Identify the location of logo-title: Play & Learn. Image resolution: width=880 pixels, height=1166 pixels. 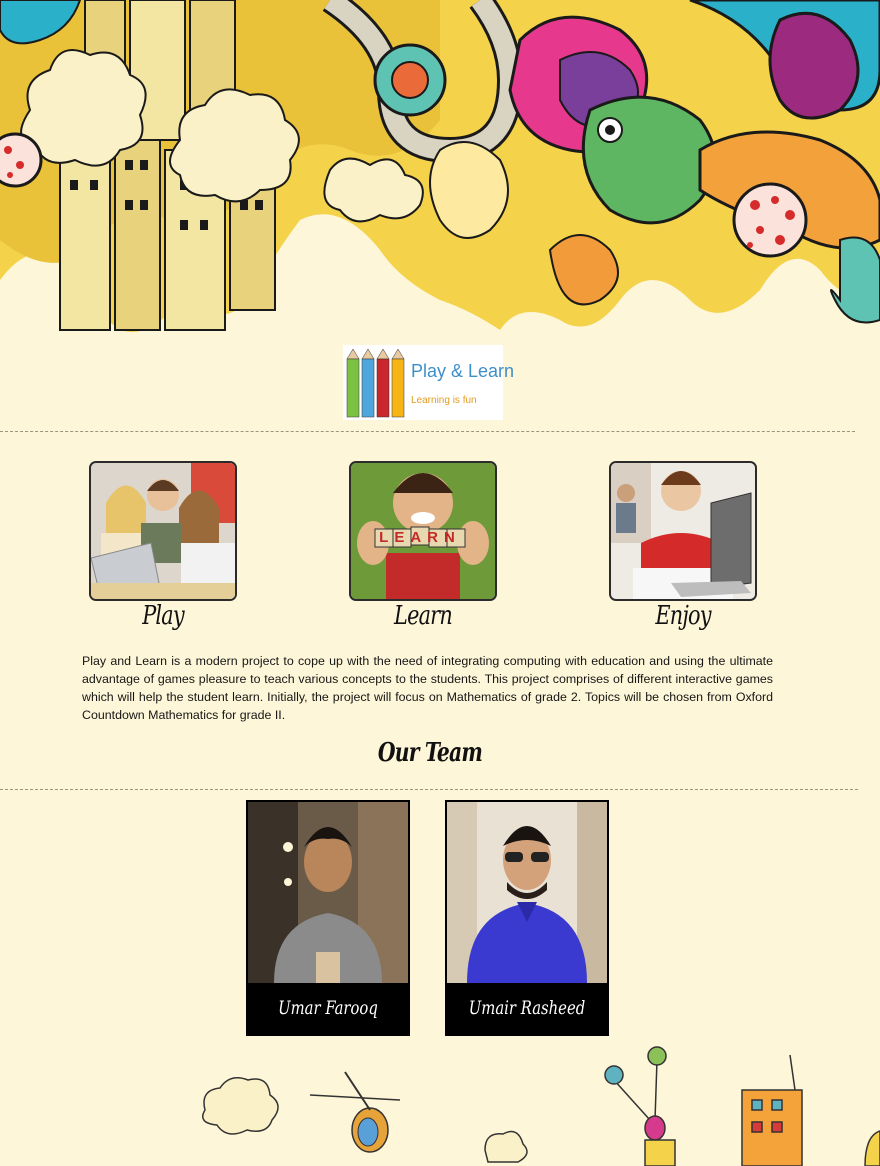
(463, 371).